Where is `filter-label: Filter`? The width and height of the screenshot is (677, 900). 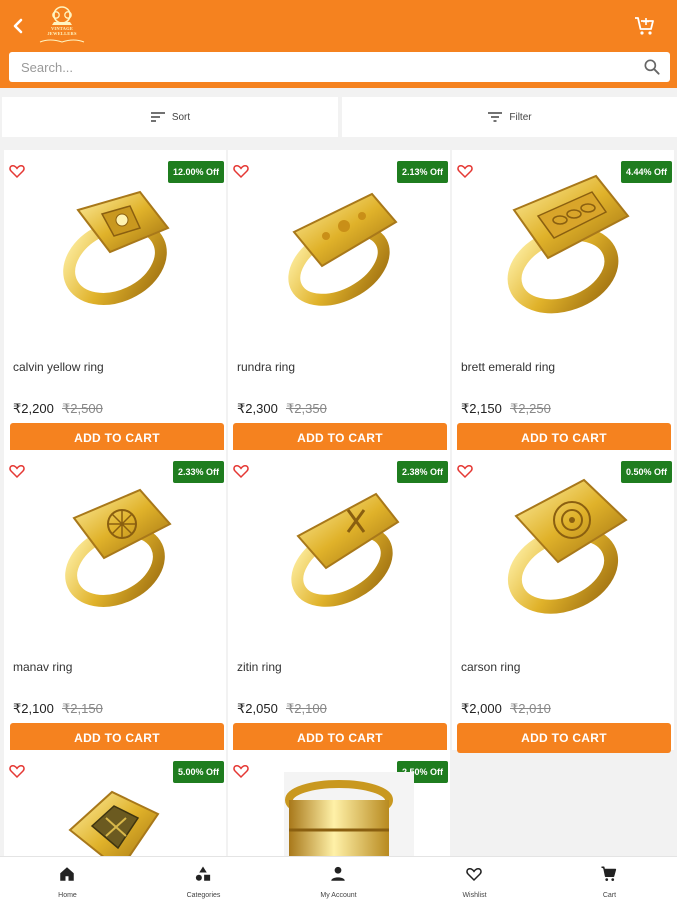
filter-label: Filter is located at coordinates (520, 117).